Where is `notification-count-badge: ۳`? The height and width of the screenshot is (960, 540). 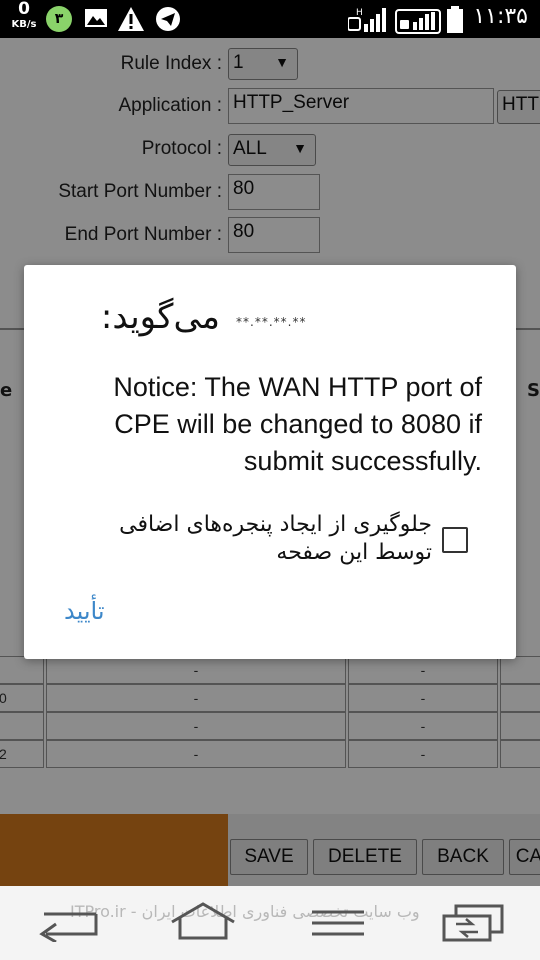 notification-count-badge: ۳ is located at coordinates (59, 19).